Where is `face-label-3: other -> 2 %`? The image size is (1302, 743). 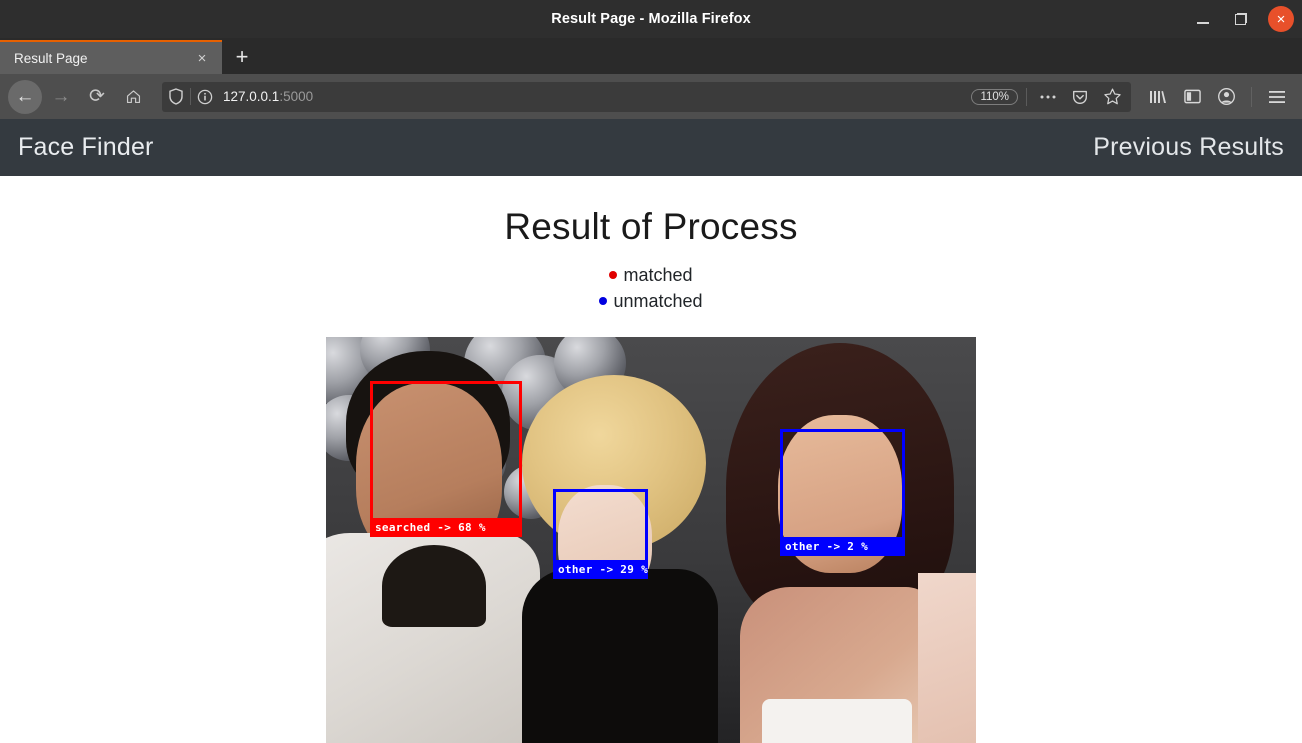
face-label-3: other -> 2 % is located at coordinates (842, 546).